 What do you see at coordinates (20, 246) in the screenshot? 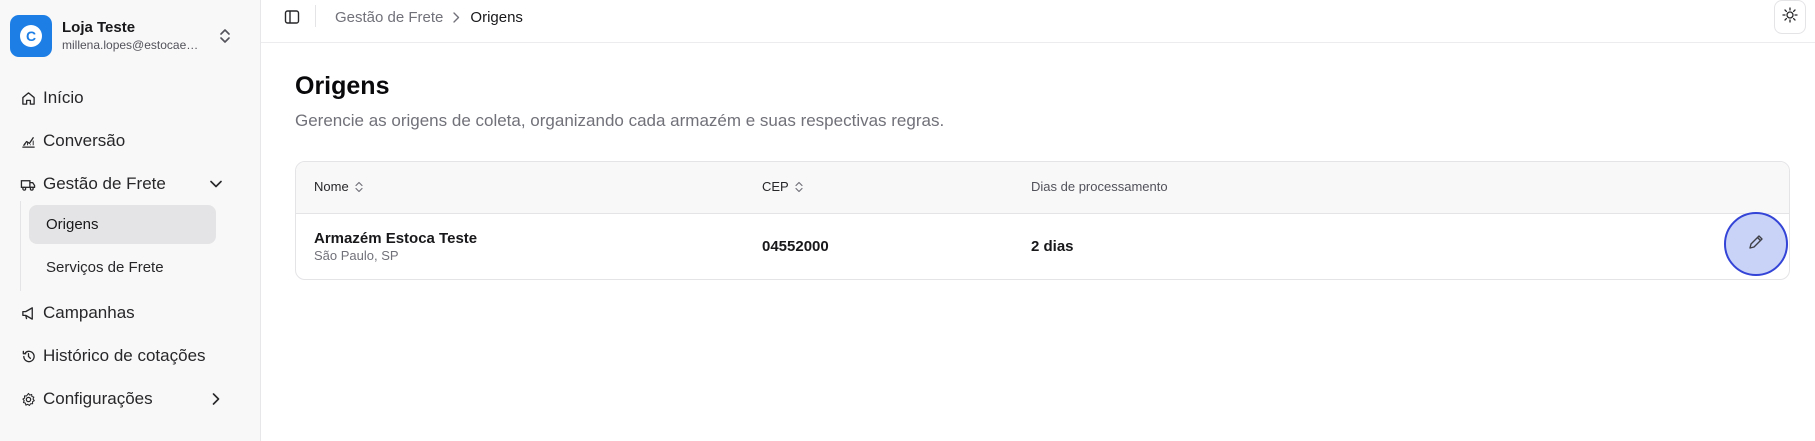
I see `submenu-divider` at bounding box center [20, 246].